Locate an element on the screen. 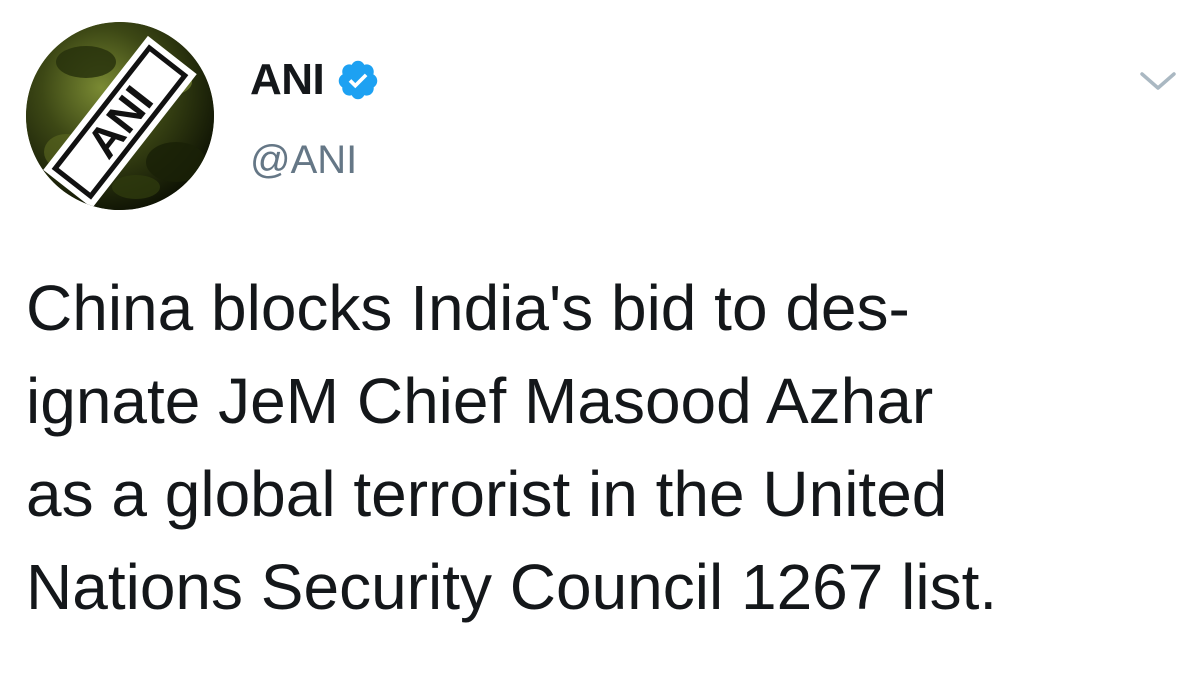  avatar: ANI is located at coordinates (120, 116).